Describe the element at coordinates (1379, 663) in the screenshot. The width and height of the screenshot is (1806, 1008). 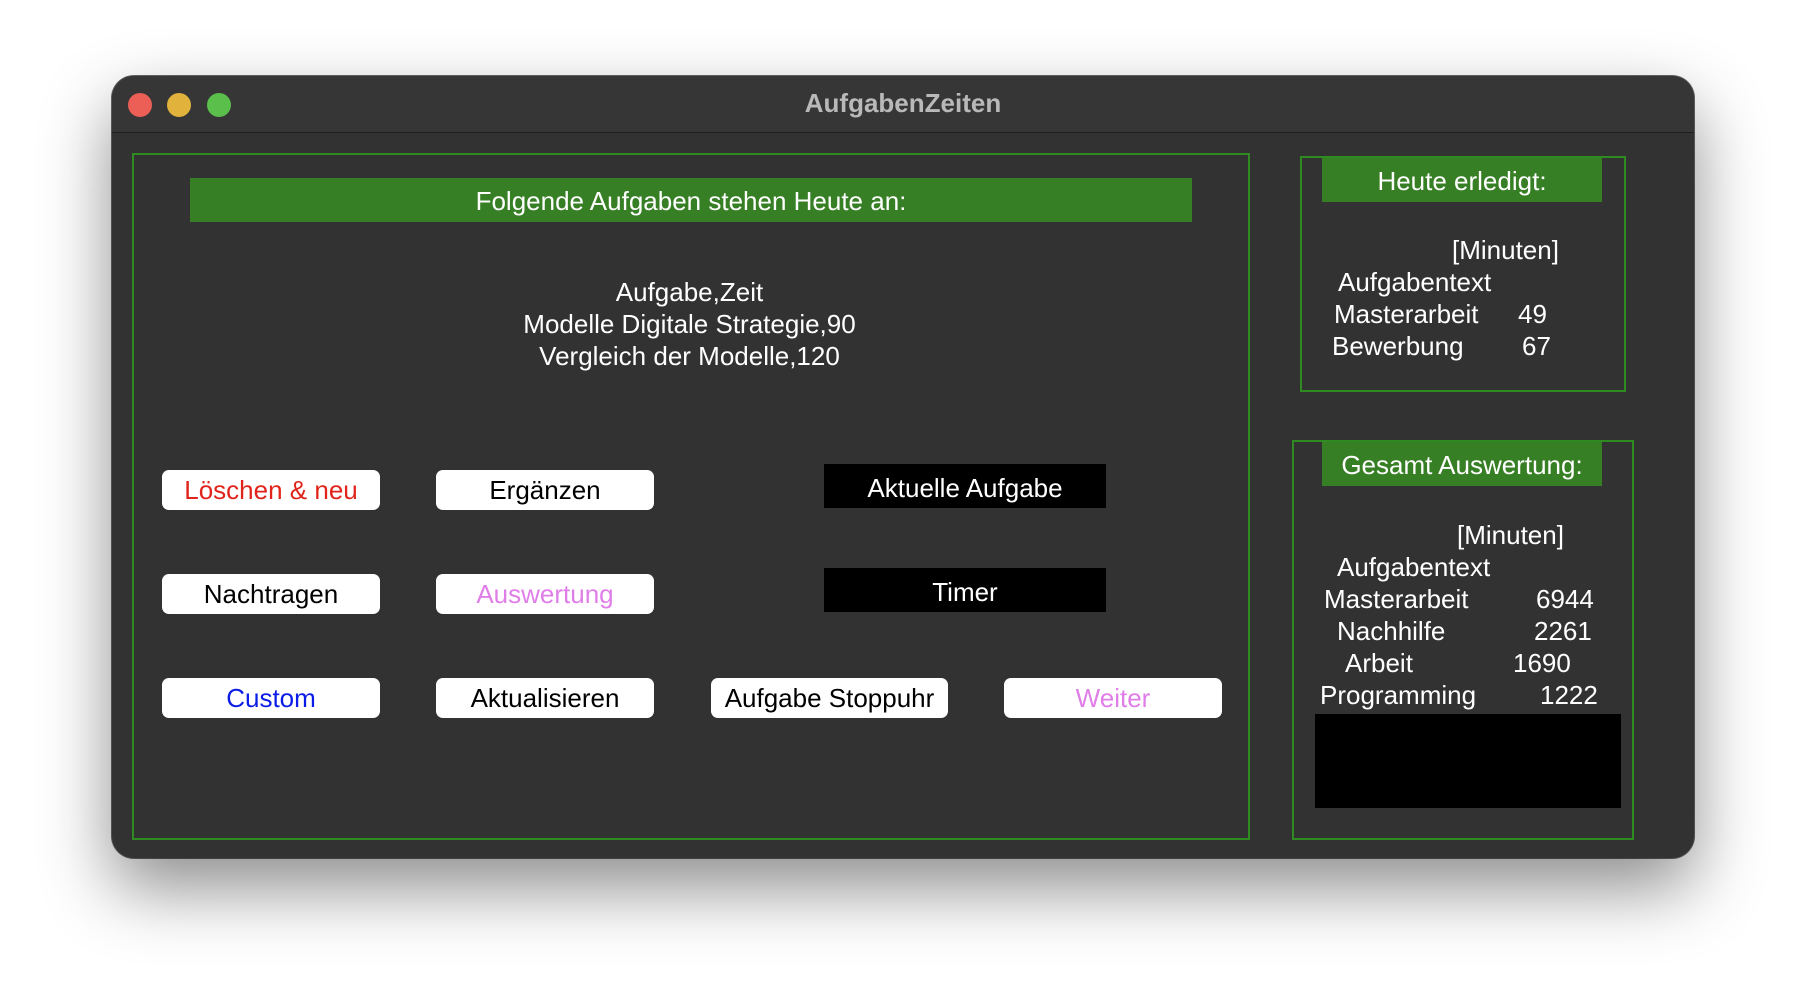
I see `total-row-task: Arbeit` at that location.